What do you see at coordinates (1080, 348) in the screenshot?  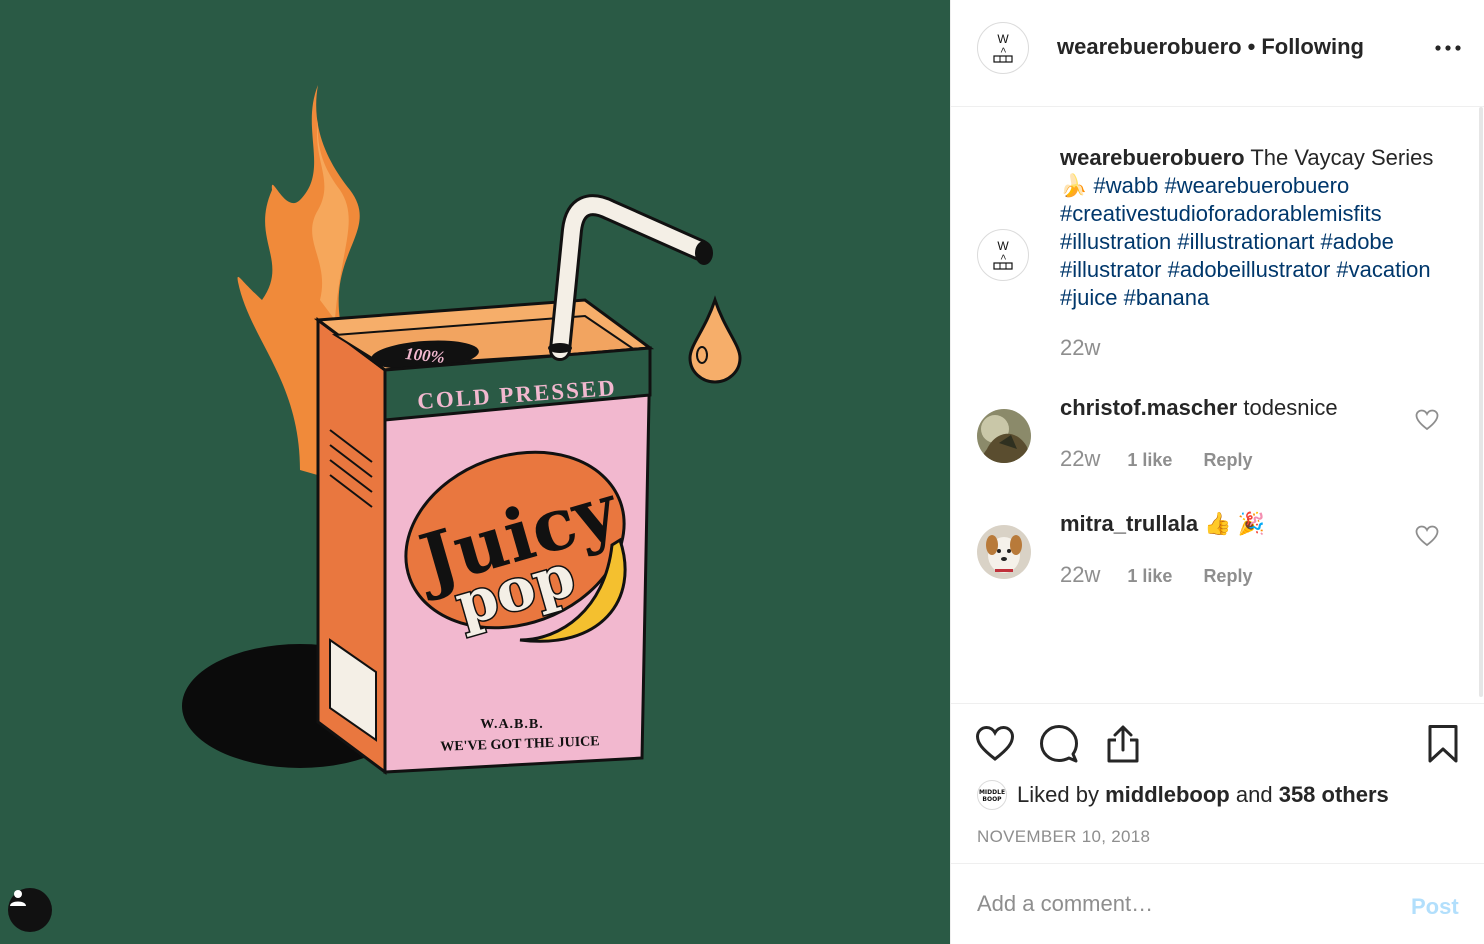 I see `caption-timestamp: 22w` at bounding box center [1080, 348].